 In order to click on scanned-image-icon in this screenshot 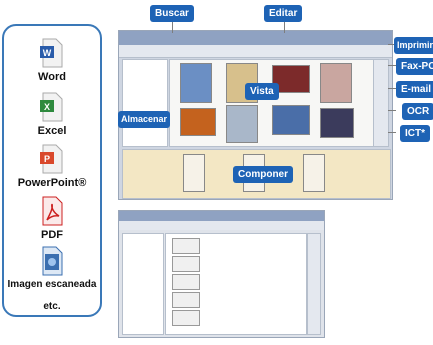, I will do `click(52, 261)`.